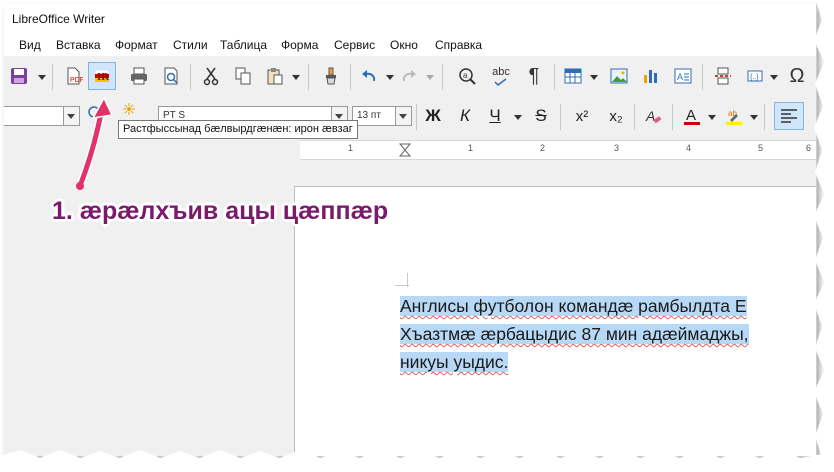  What do you see at coordinates (73, 76) in the screenshot?
I see `export-pdf-icon: PDF` at bounding box center [73, 76].